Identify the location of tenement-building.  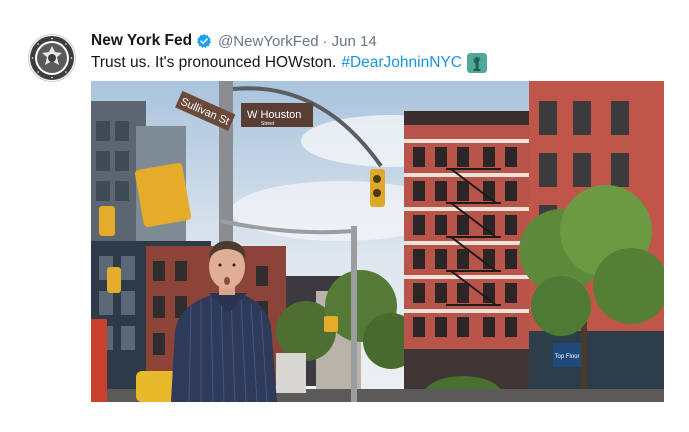
(466, 256).